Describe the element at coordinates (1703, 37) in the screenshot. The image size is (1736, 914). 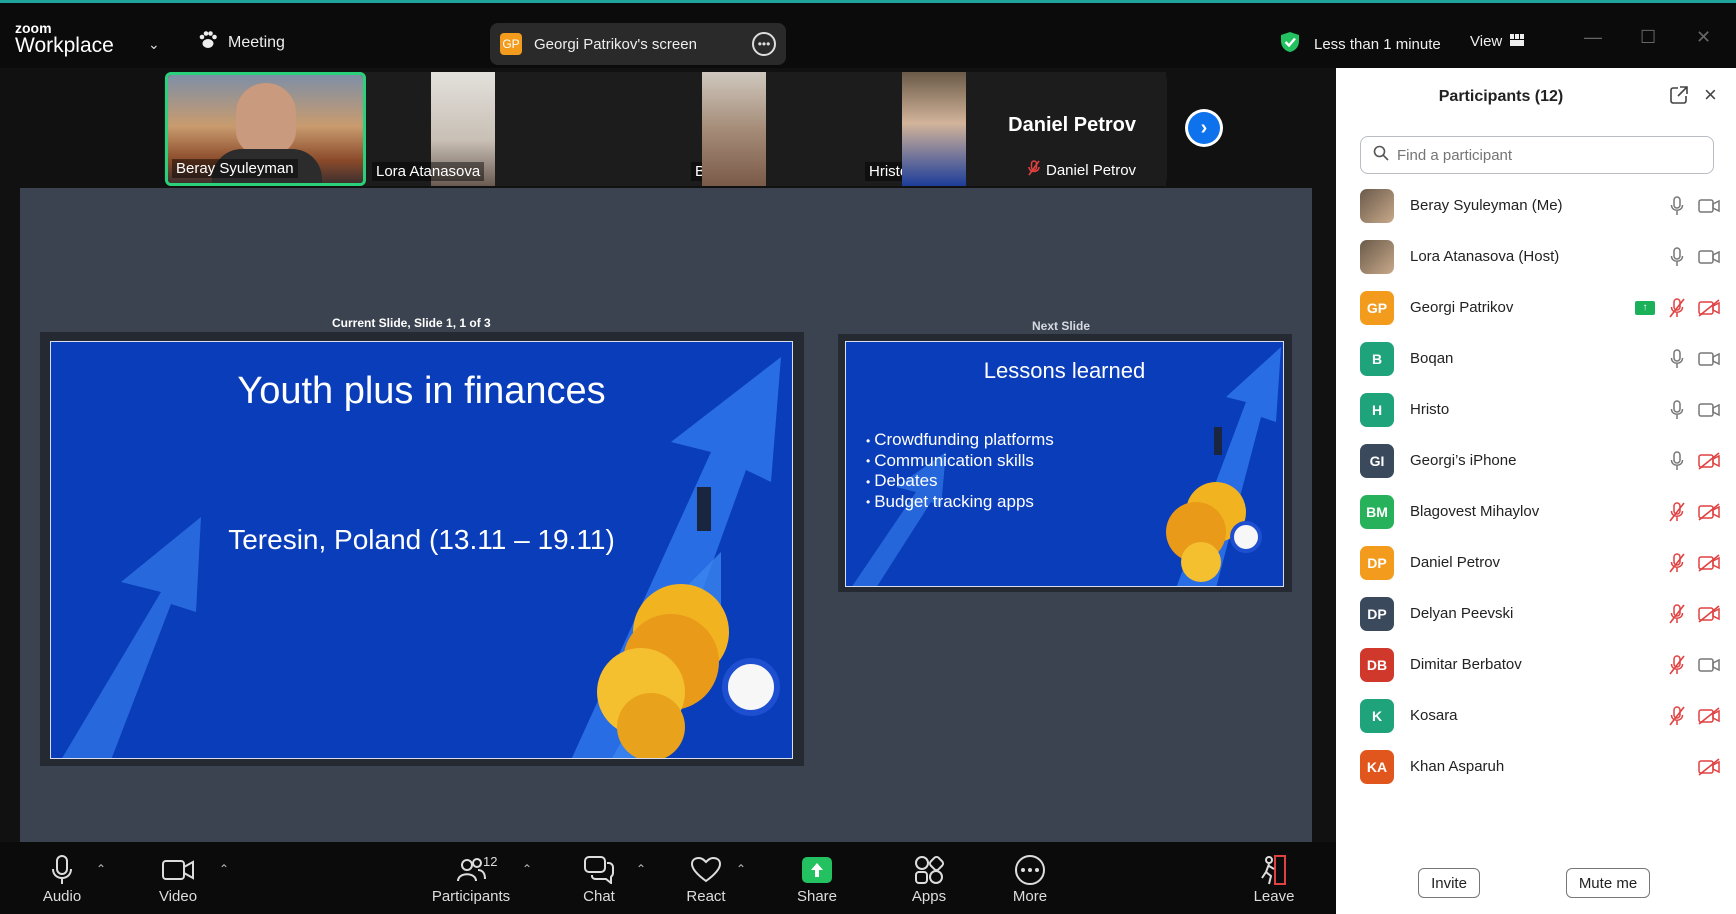
I see `close-icon: ✕` at that location.